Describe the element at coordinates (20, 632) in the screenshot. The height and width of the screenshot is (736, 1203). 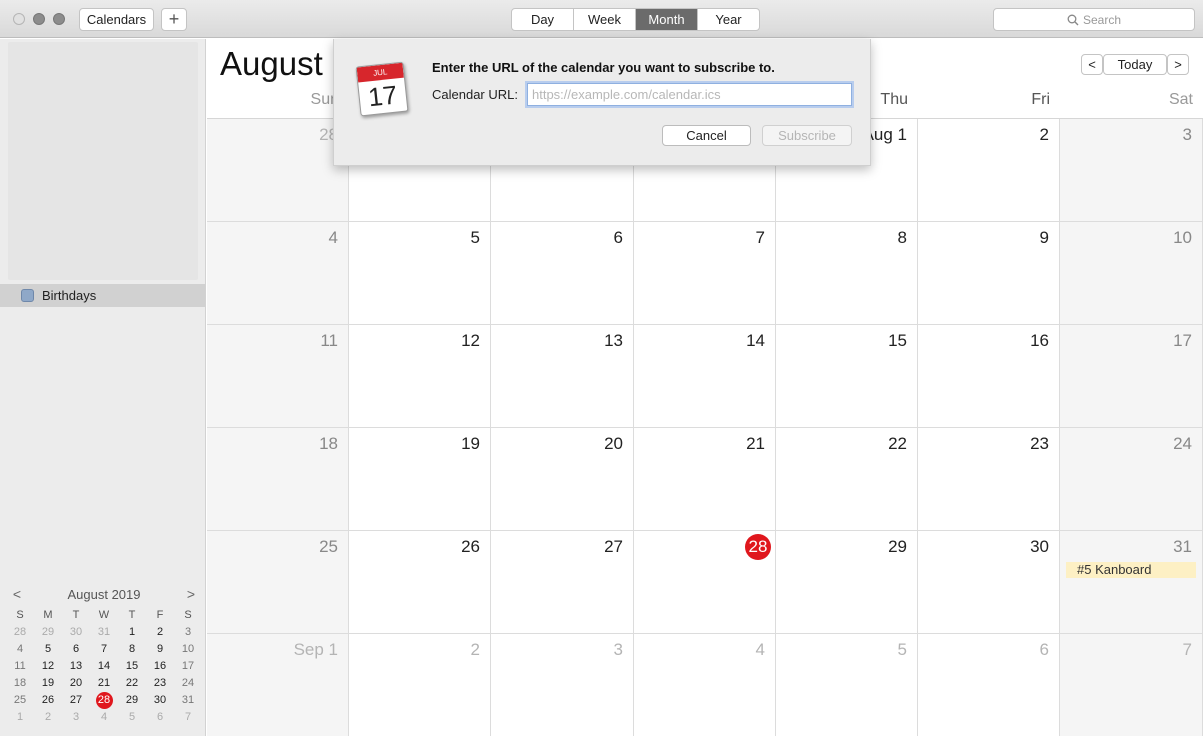
I see `mini-day: 28` at that location.